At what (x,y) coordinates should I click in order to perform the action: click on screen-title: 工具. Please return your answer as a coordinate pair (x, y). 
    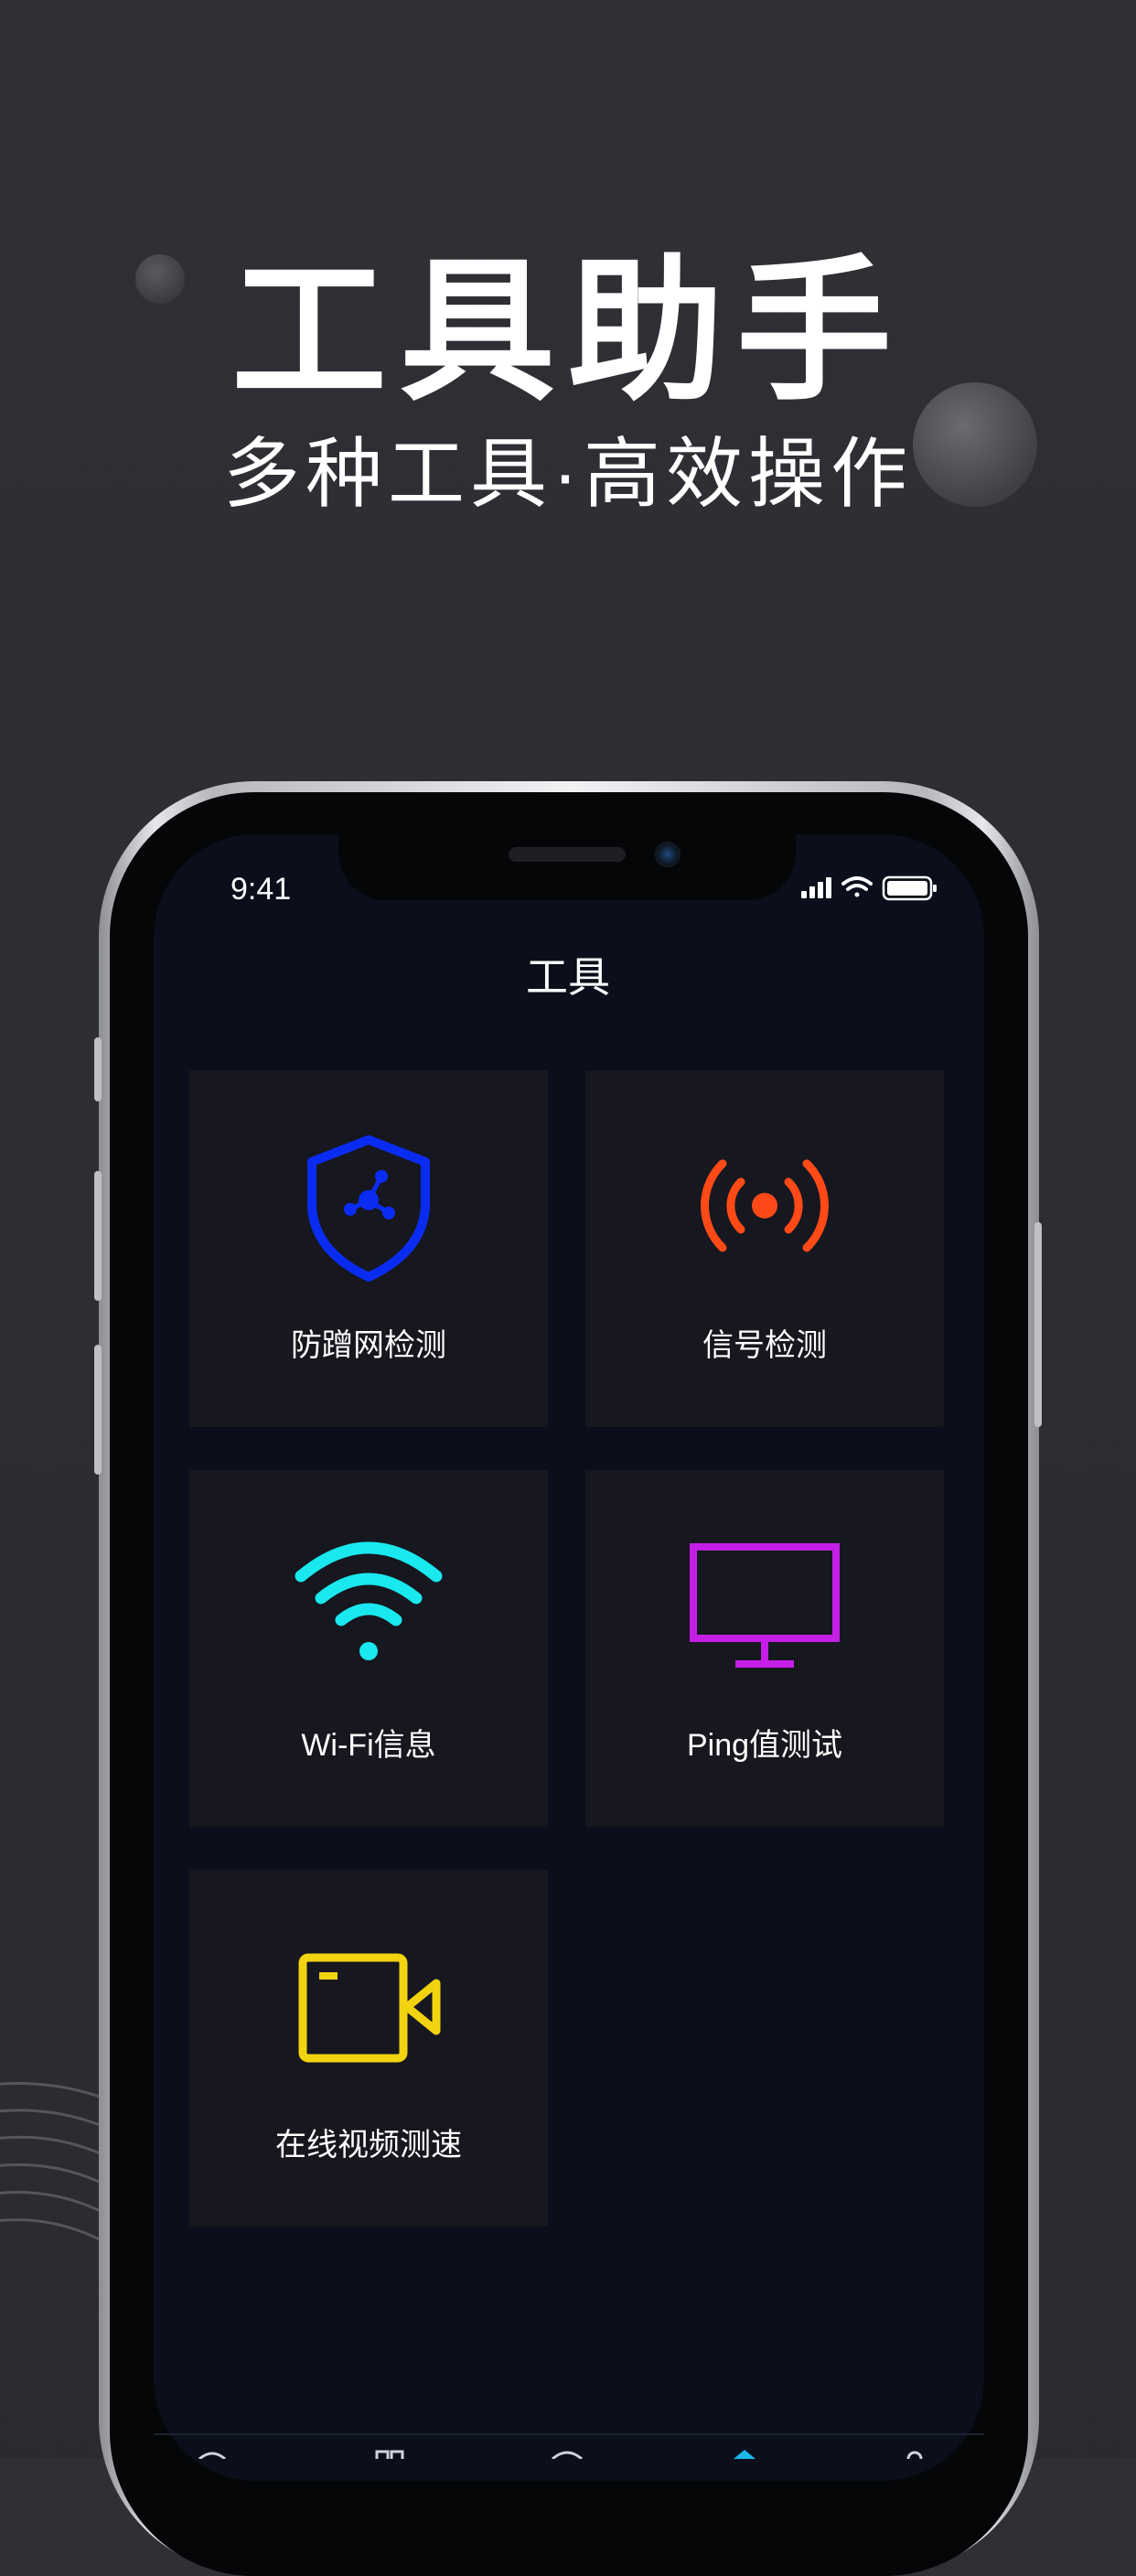
    Looking at the image, I should click on (568, 977).